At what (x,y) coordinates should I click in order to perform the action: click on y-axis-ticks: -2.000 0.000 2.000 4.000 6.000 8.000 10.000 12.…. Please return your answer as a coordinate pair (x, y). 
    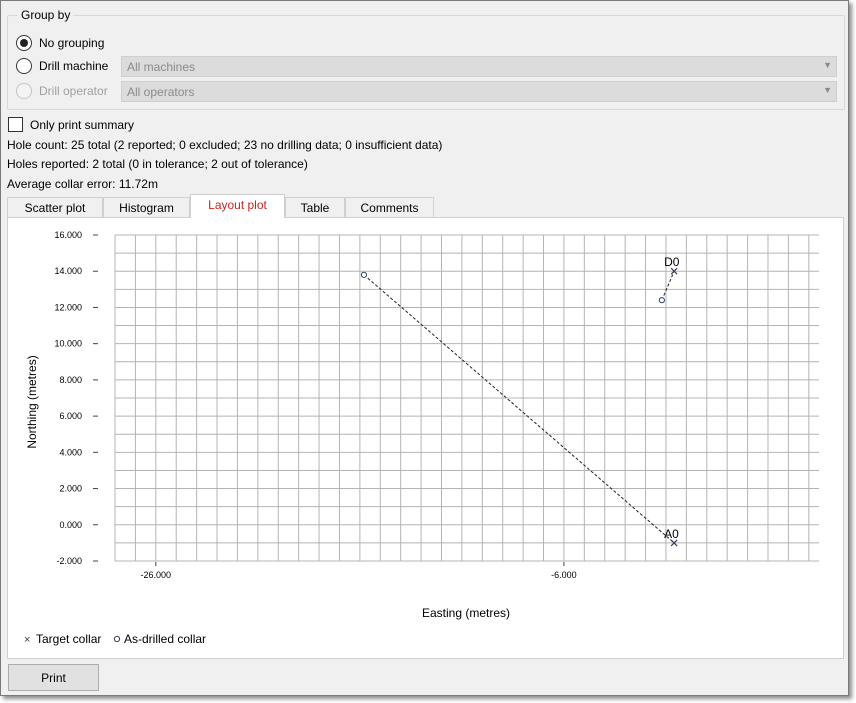
    Looking at the image, I should click on (76, 398).